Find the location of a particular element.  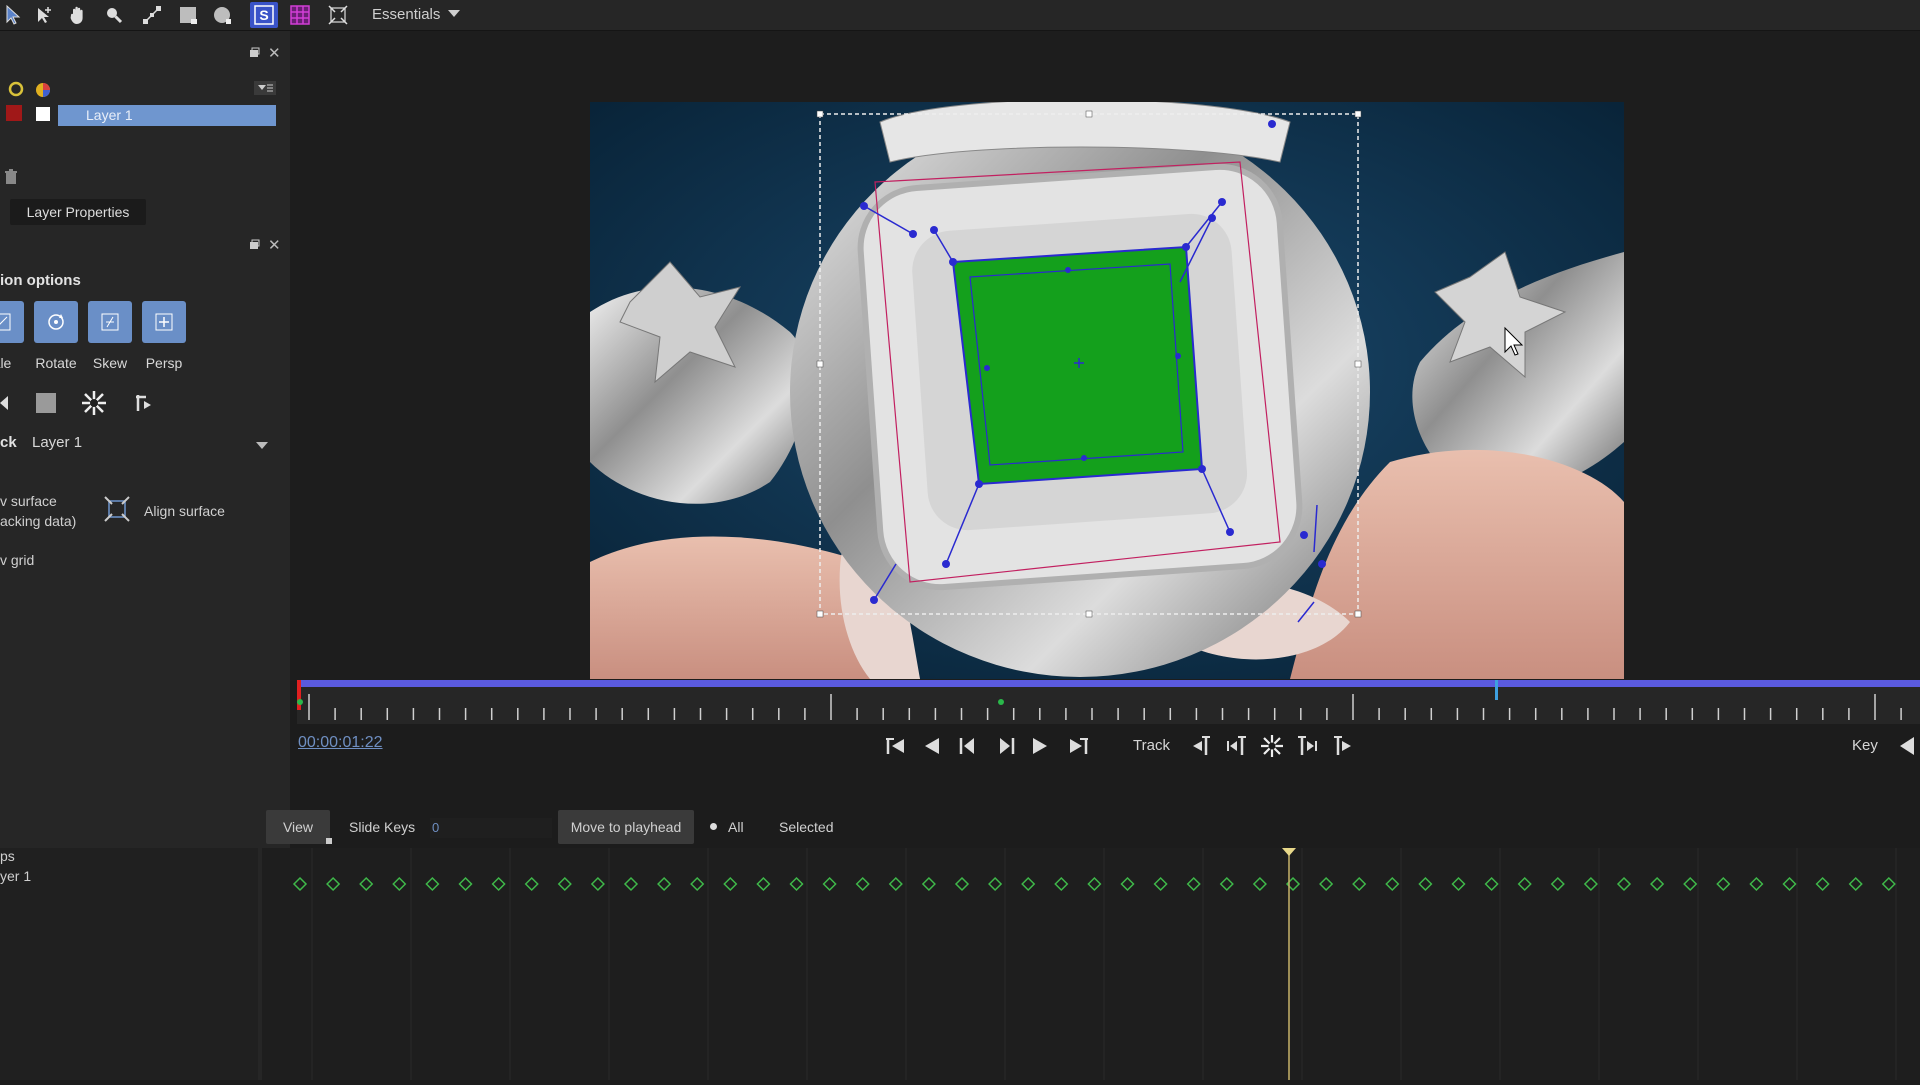

playhead-marker is located at coordinates (1289, 852).